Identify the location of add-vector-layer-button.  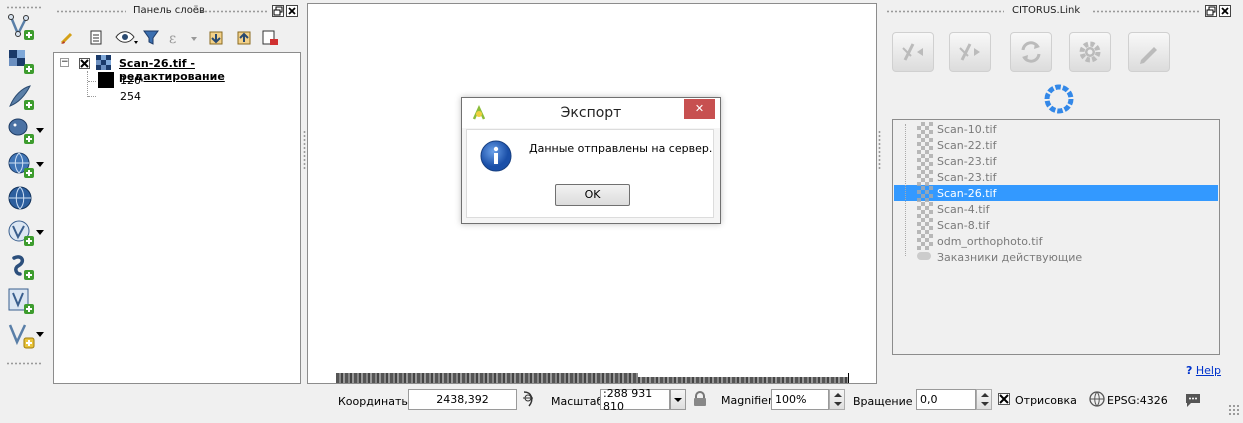
(25, 27).